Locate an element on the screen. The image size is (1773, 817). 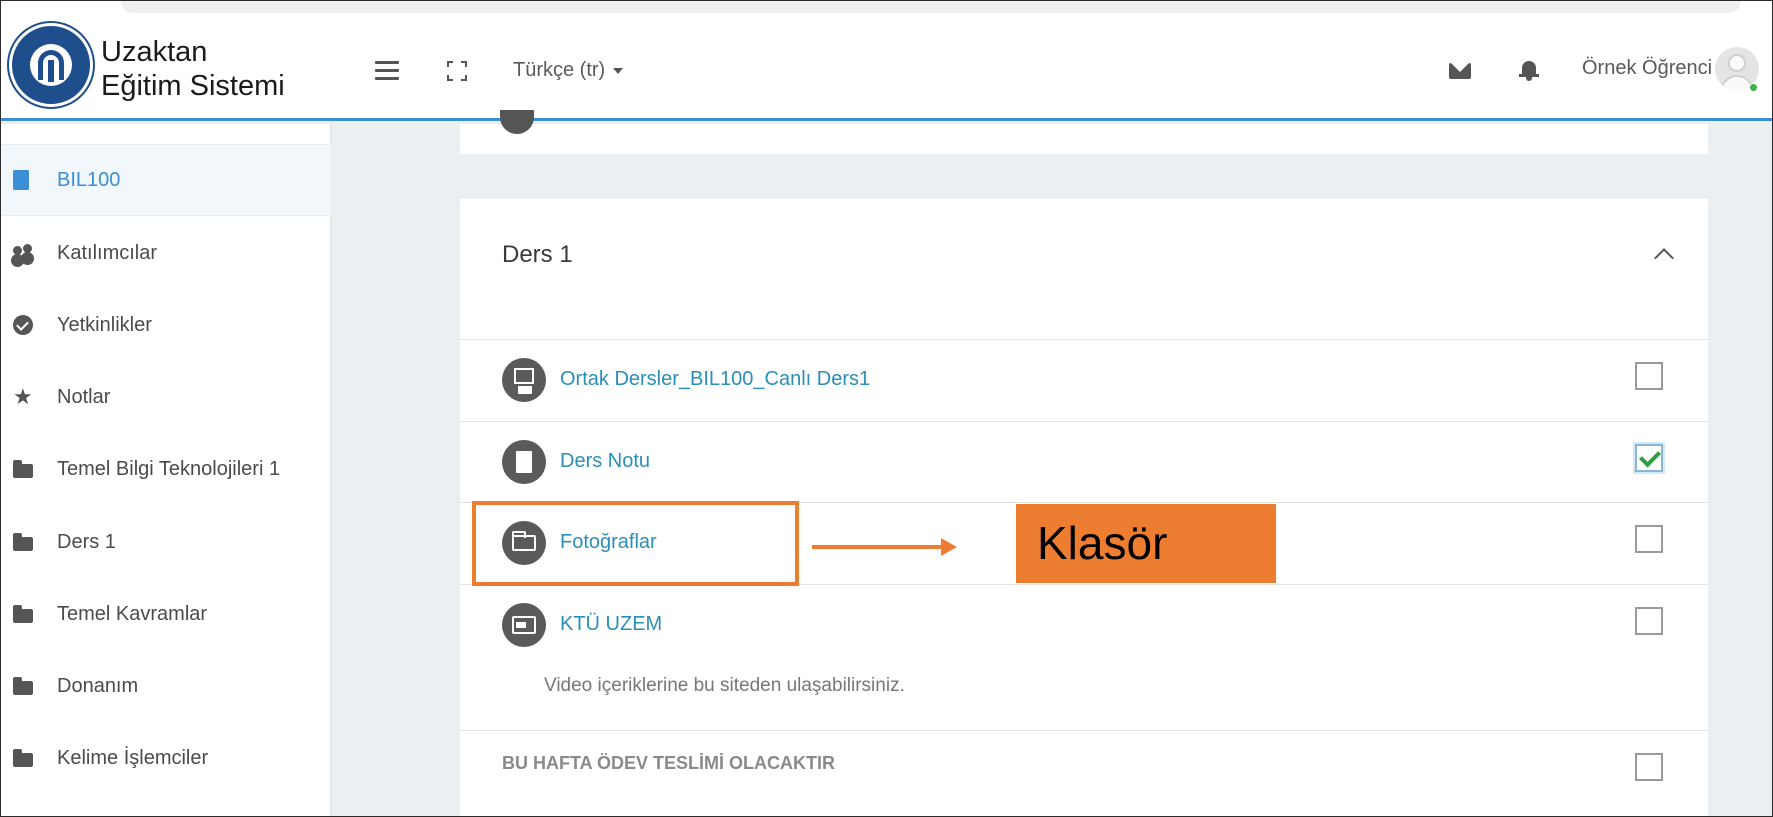
notifications-icon is located at coordinates (1529, 70).